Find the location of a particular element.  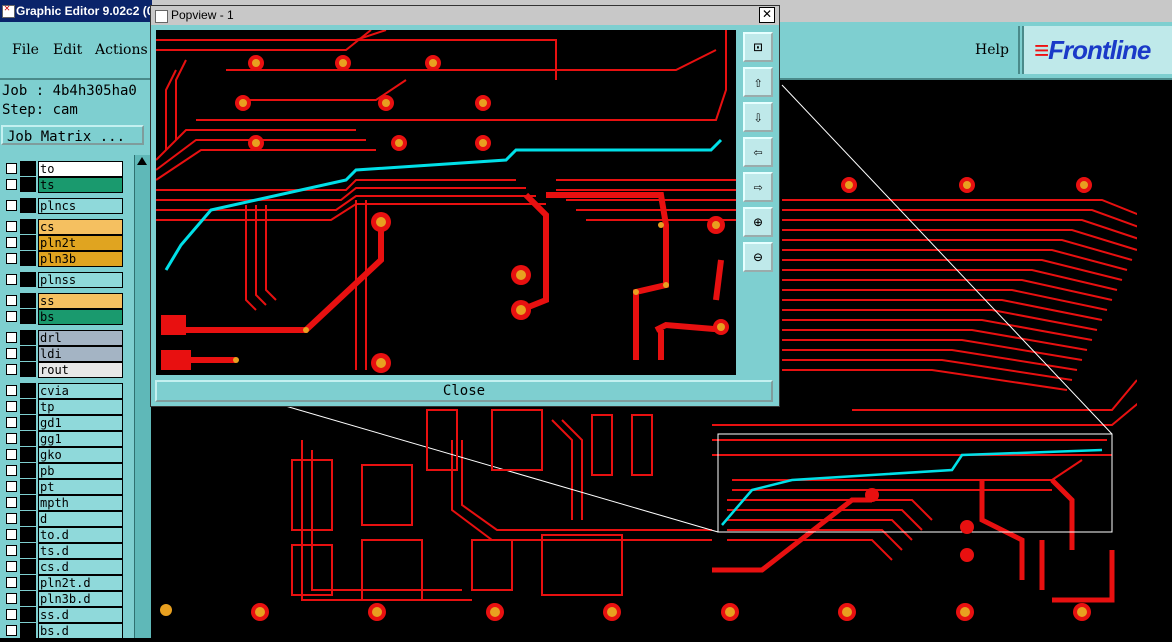

layer-name: d is located at coordinates (80, 519).